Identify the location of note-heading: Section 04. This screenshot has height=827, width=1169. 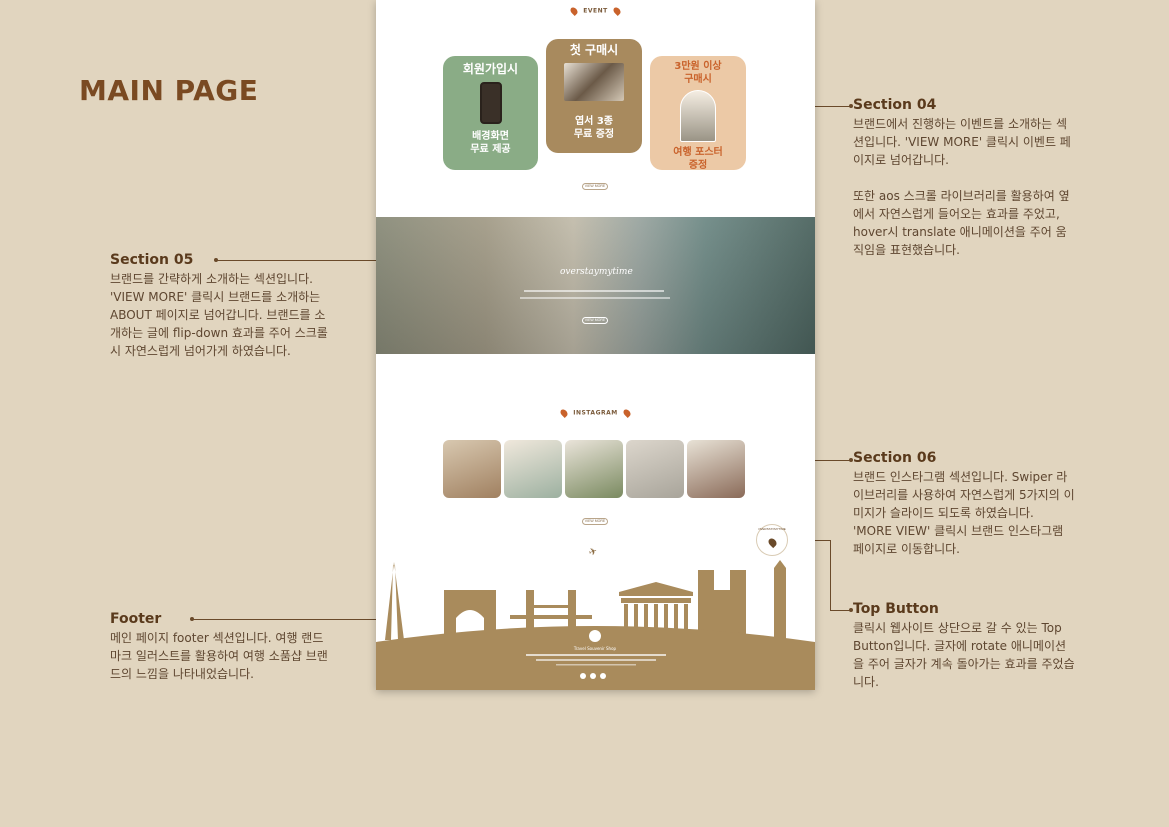
(895, 105).